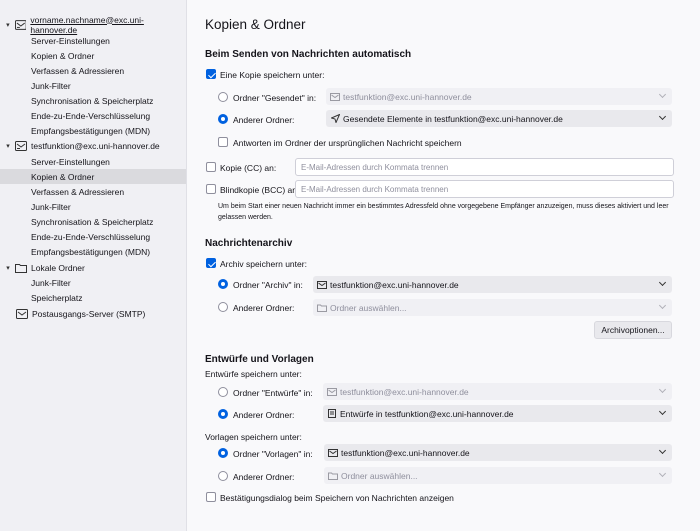  I want to click on bcc-label: Blindkopie (BCC) an:, so click(260, 190).